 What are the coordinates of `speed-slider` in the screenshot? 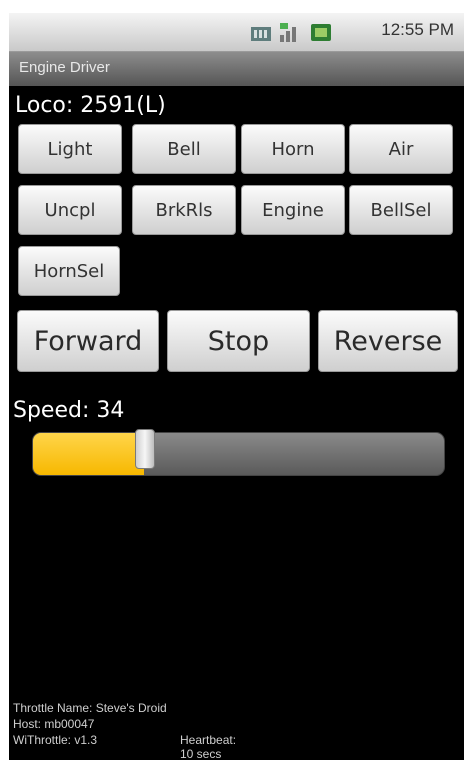 It's located at (238, 452).